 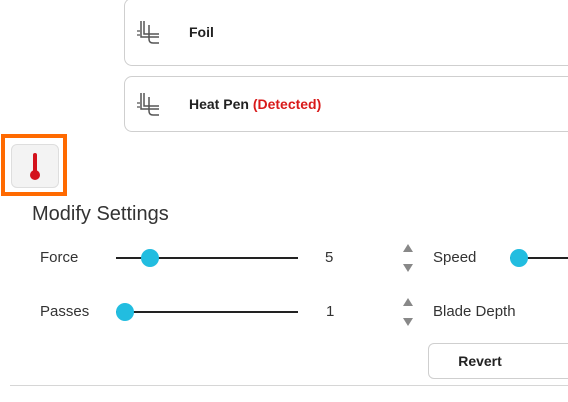 I want to click on tool-label-heat-pen: Heat Pen (Detected), so click(x=255, y=104).